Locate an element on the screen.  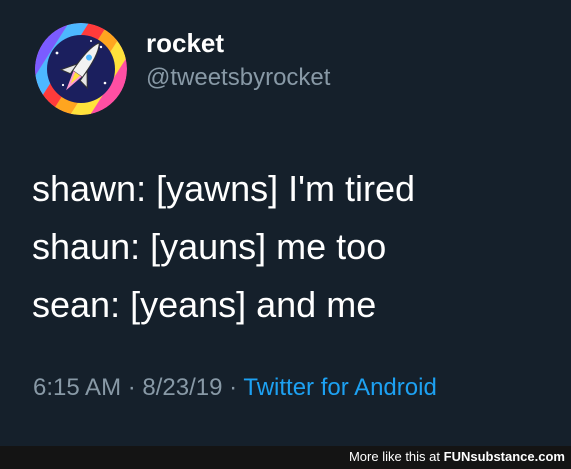
user-handle: @tweetsbyrocket is located at coordinates (238, 78).